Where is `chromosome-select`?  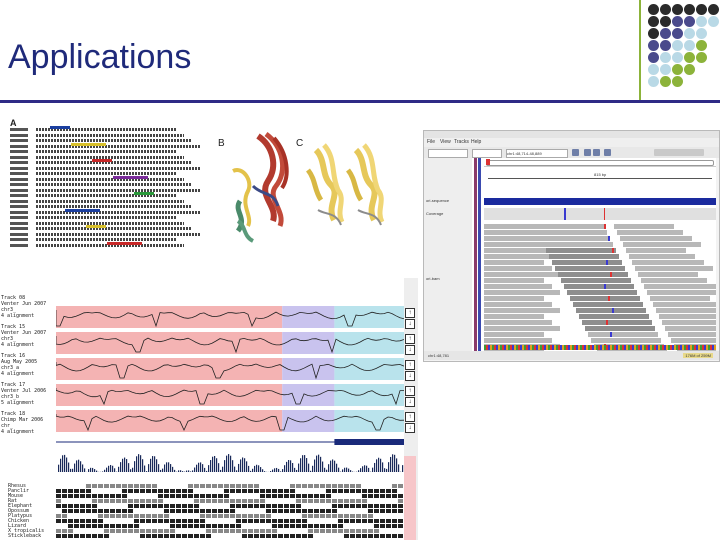
chromosome-select is located at coordinates (487, 153).